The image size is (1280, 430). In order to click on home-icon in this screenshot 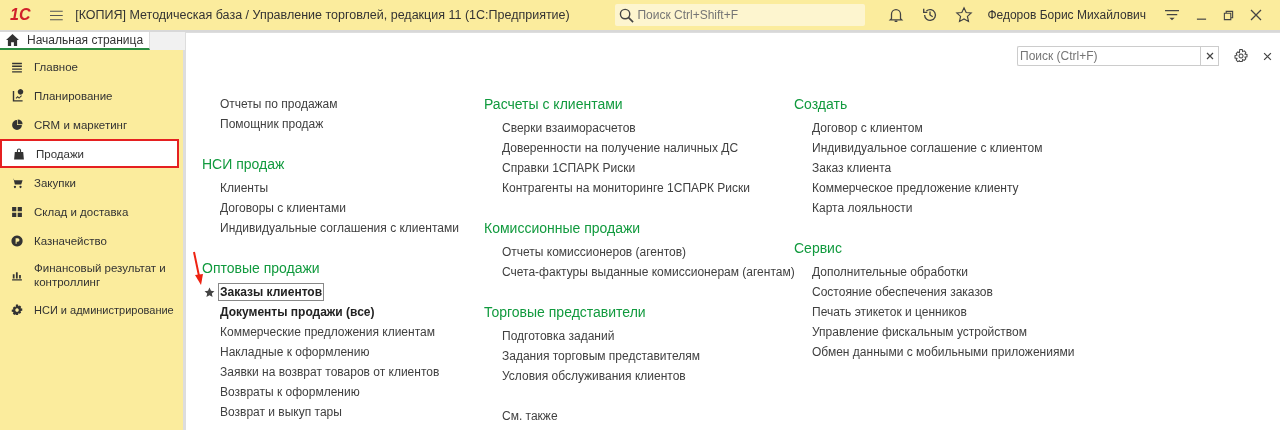, I will do `click(12, 40)`.